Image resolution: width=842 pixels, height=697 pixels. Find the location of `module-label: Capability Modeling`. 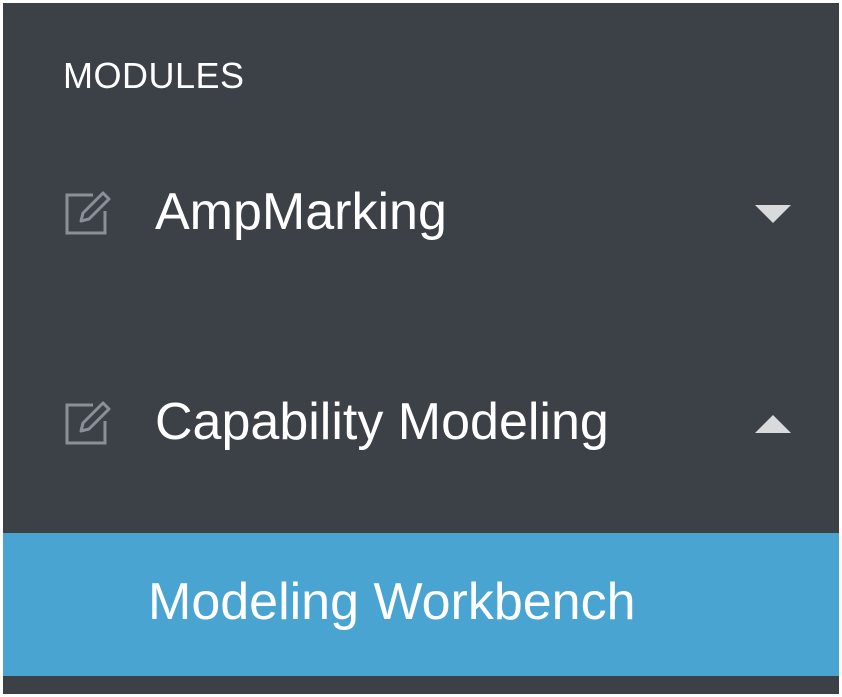

module-label: Capability Modeling is located at coordinates (382, 422).